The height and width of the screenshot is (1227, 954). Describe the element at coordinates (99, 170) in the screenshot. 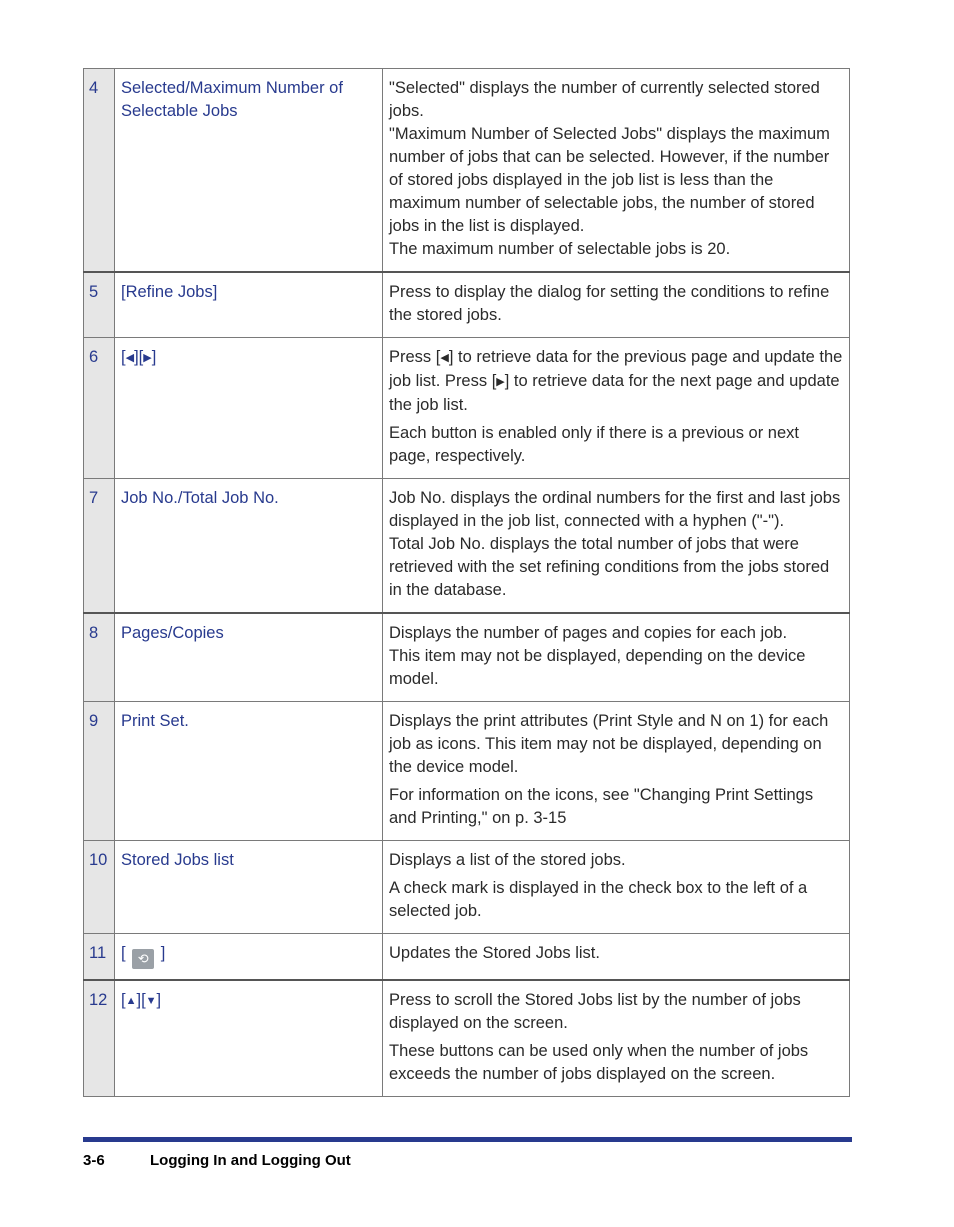

I see `row-number: 4` at that location.